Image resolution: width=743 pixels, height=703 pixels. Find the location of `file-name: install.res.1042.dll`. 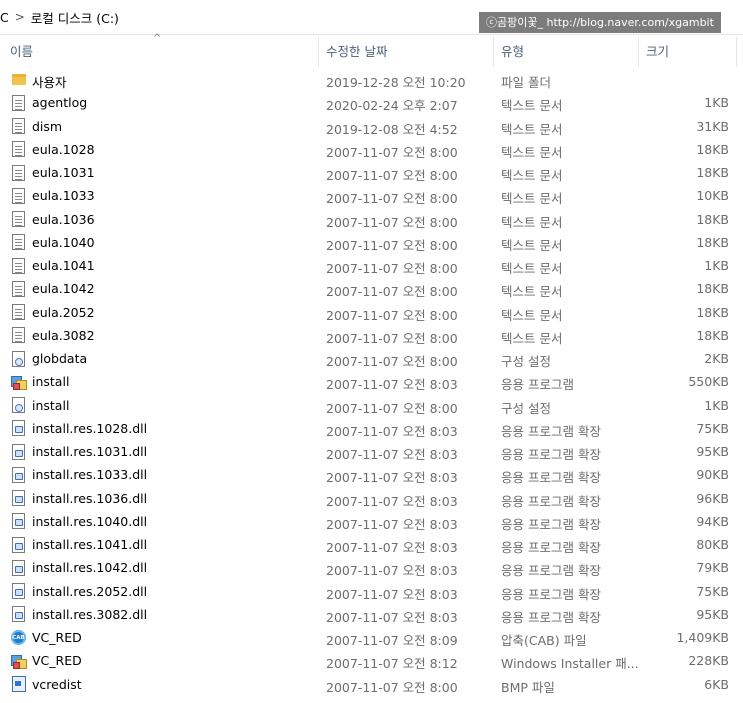

file-name: install.res.1042.dll is located at coordinates (90, 568).